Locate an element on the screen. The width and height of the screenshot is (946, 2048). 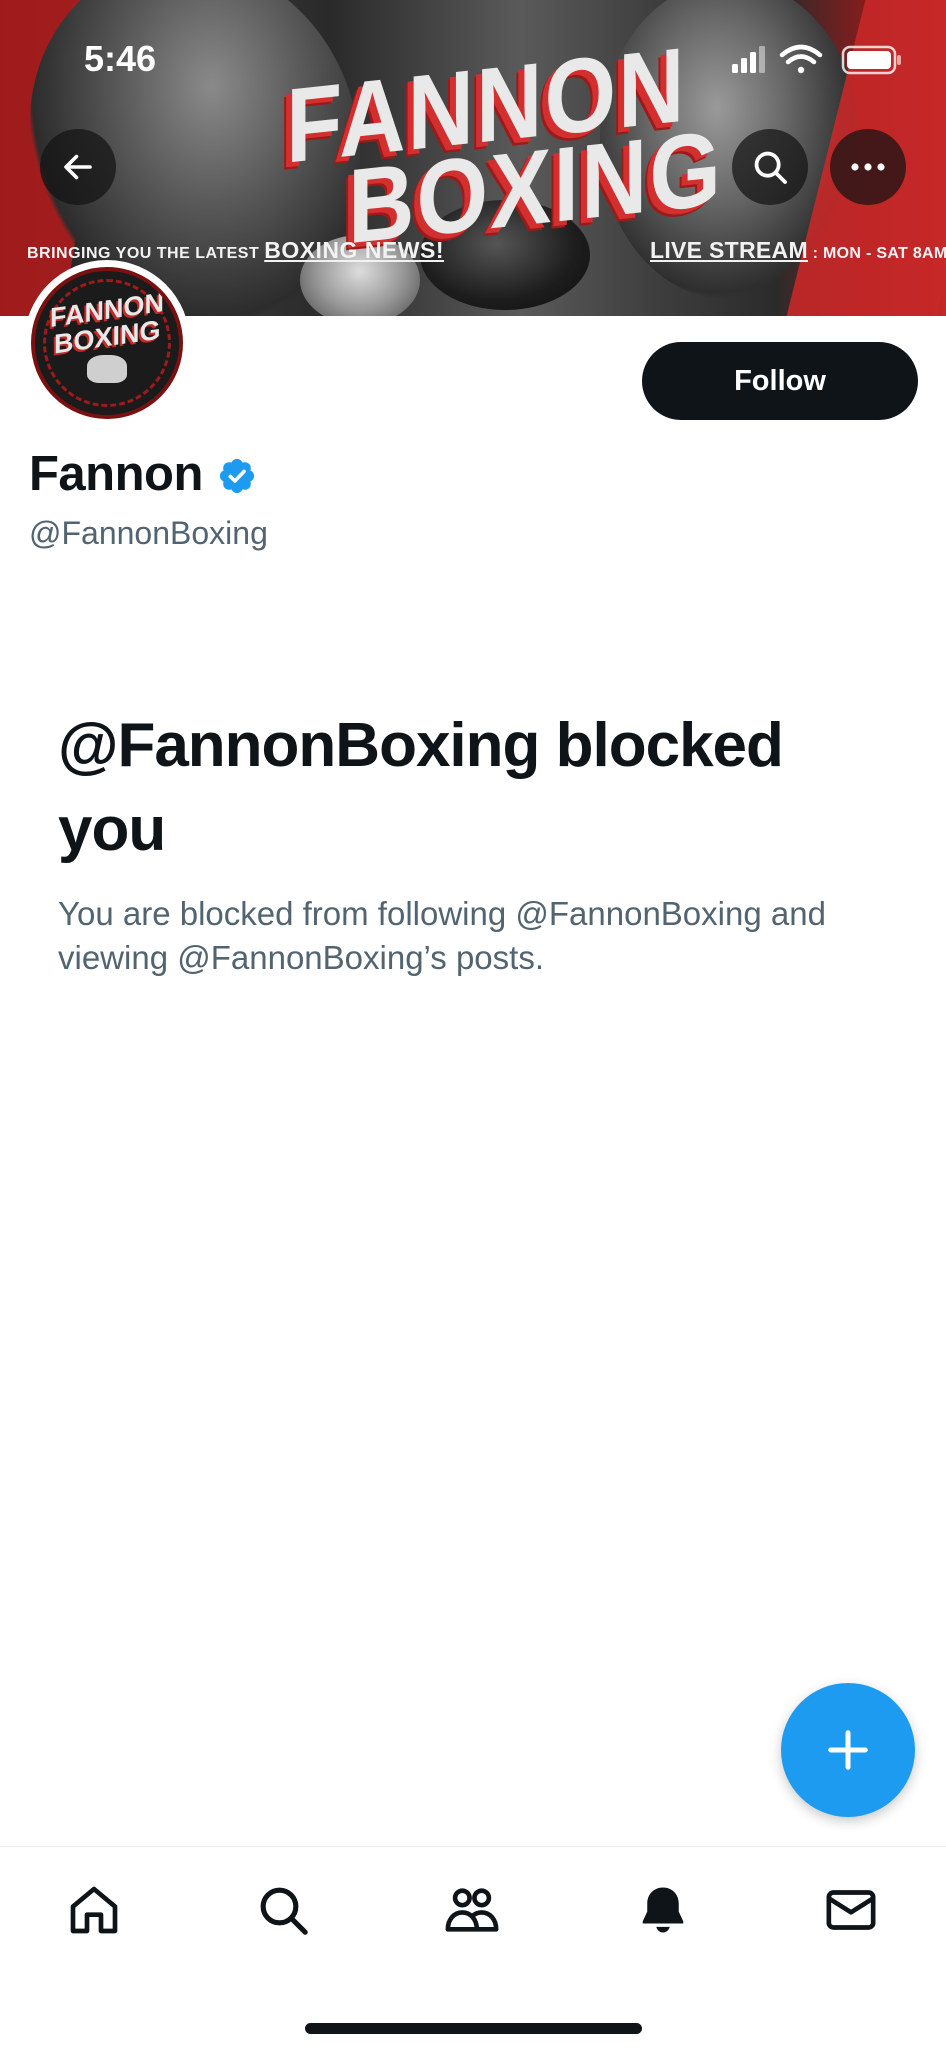
battery-icon is located at coordinates (871, 60).